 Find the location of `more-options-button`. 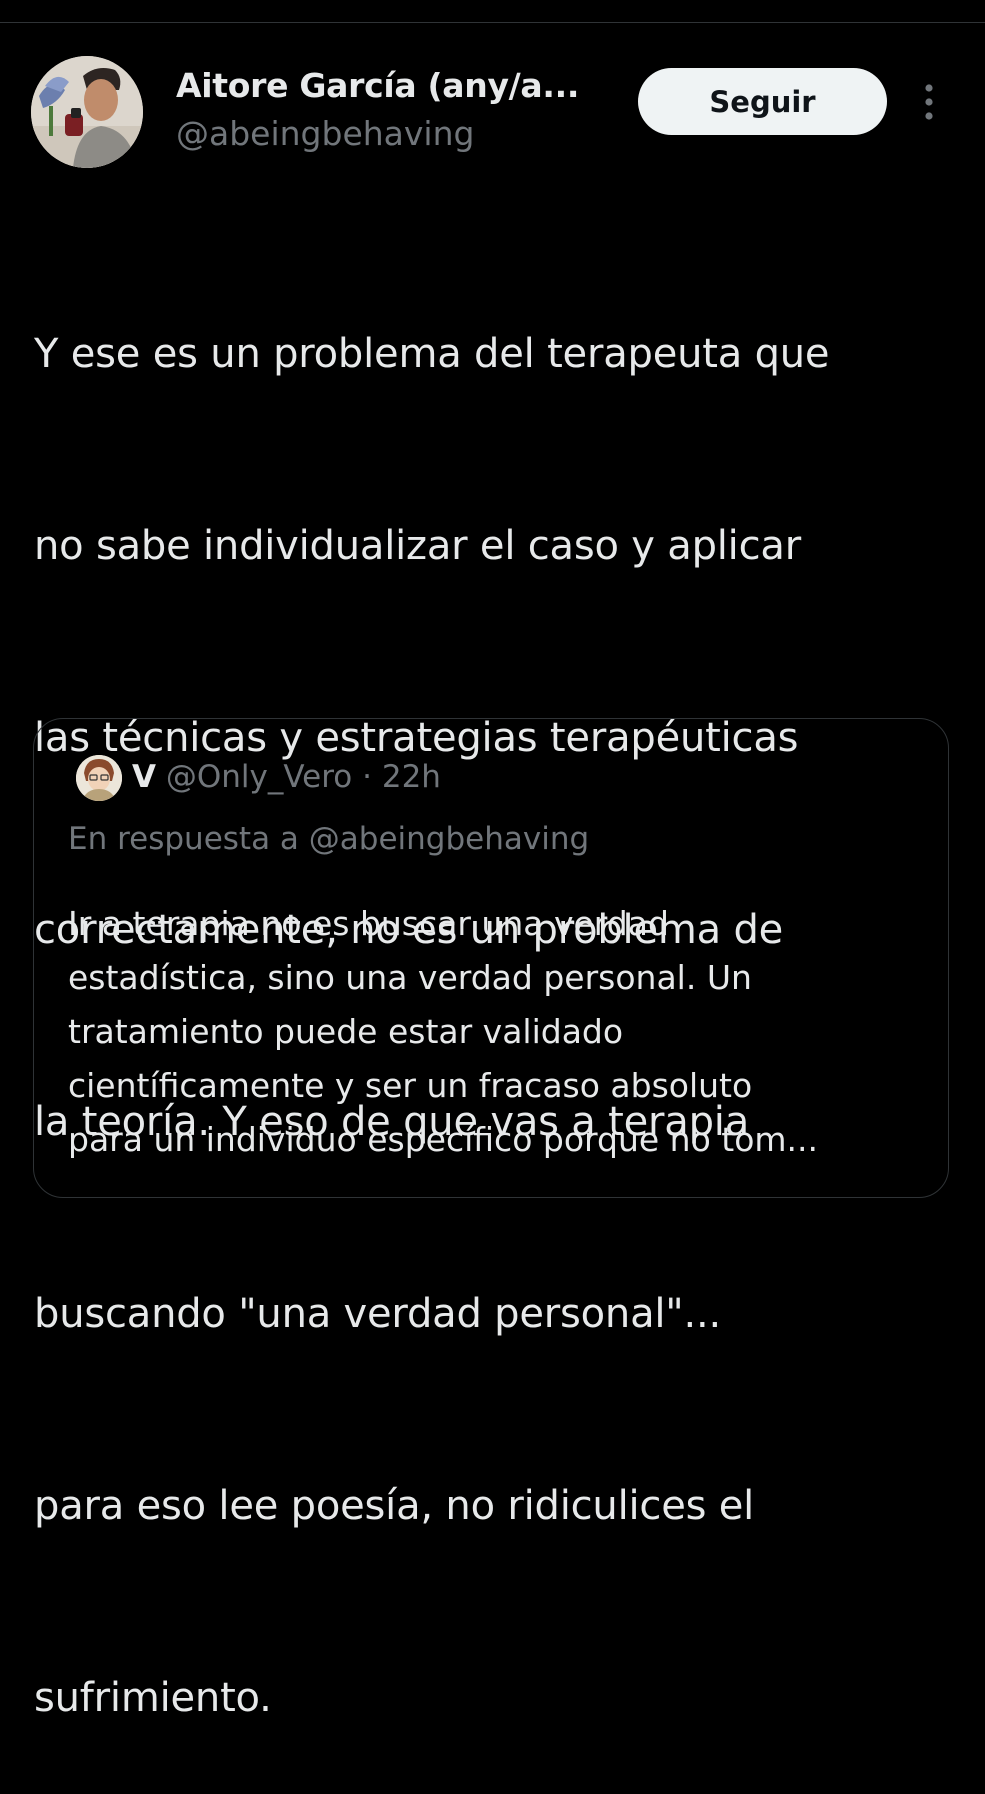

more-options-button is located at coordinates (929, 102).